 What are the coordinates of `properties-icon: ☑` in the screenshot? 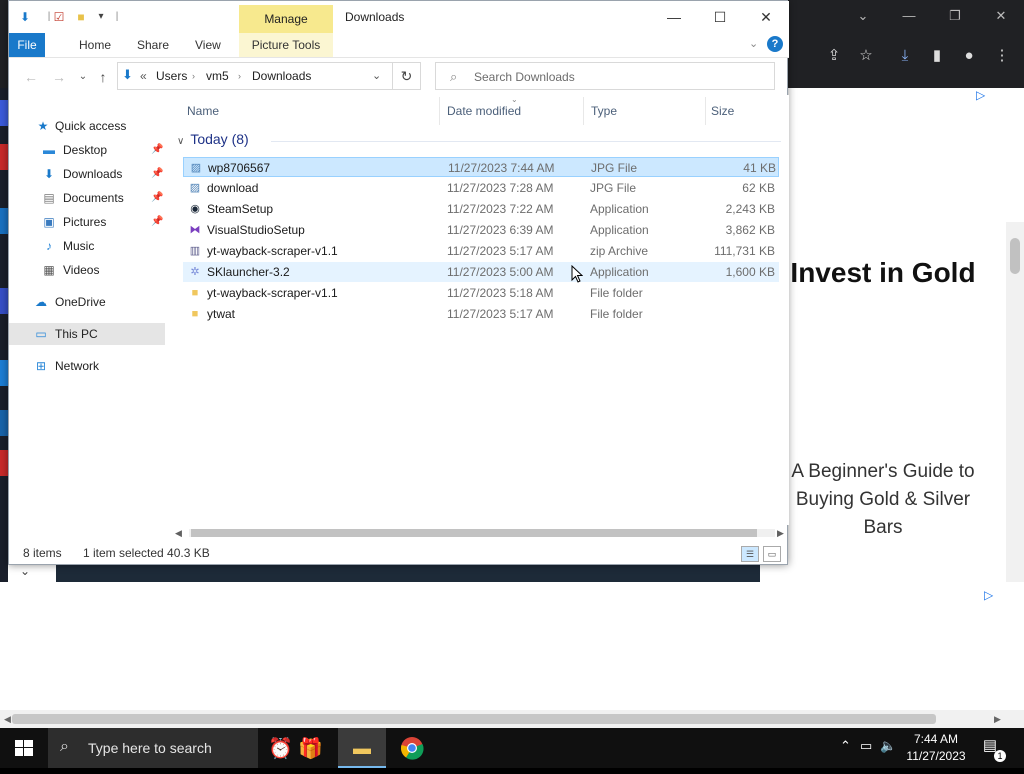 It's located at (59, 17).